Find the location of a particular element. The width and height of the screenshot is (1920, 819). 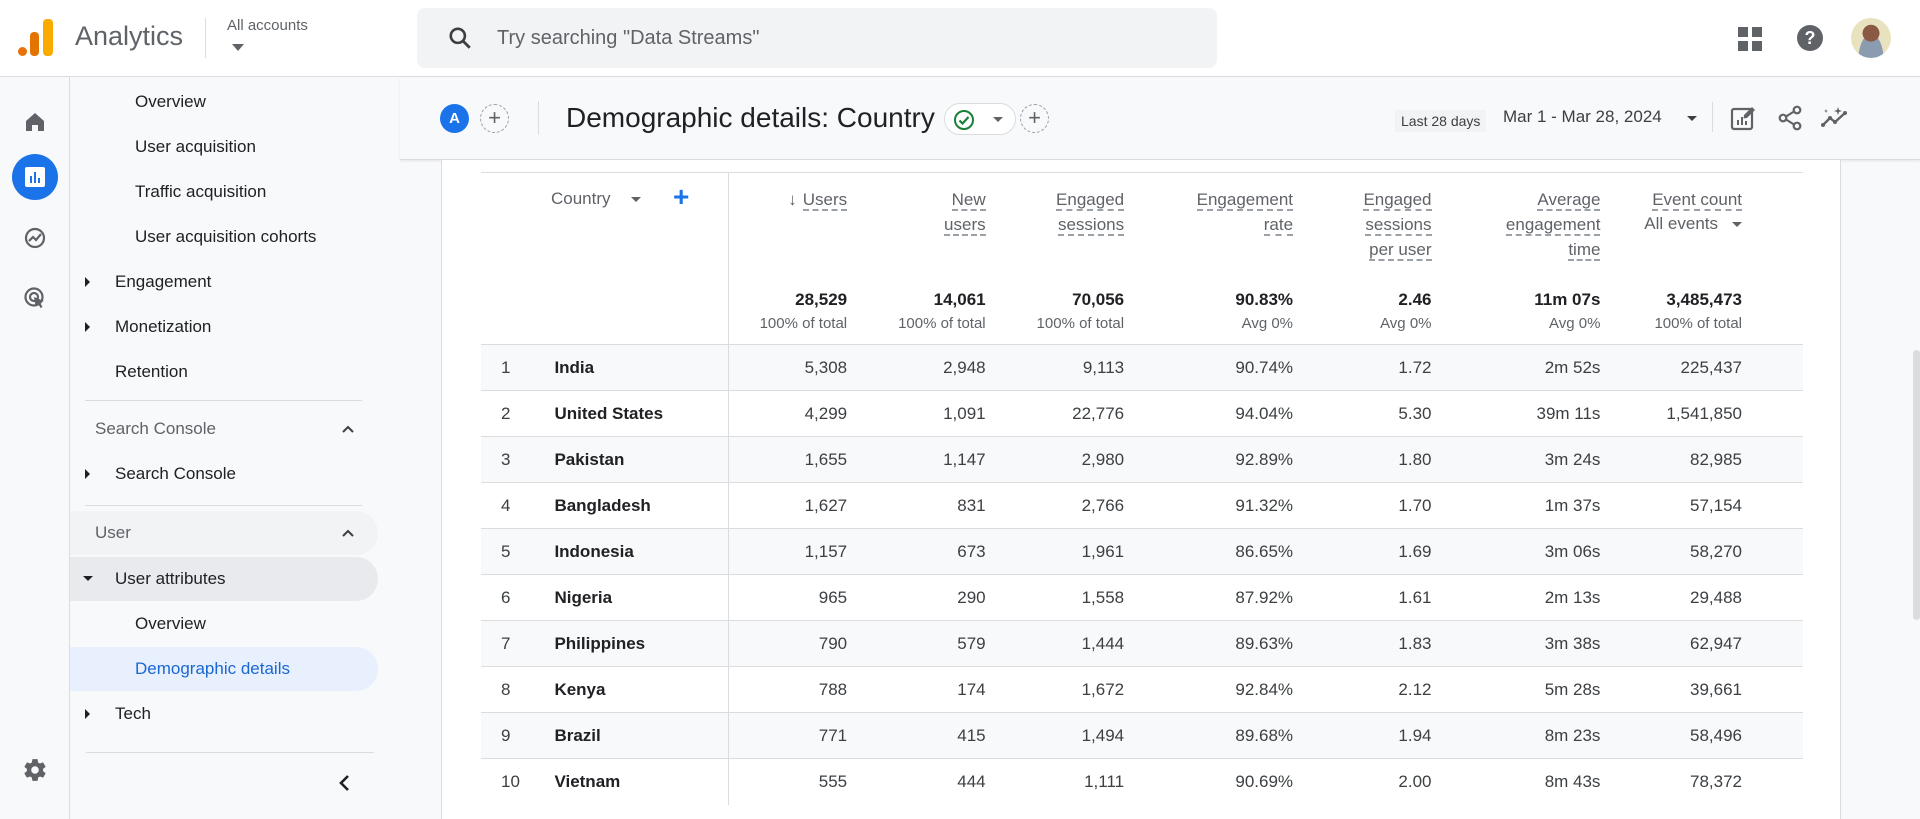

engagement-rate-cell: 92.89% is located at coordinates (1209, 459).